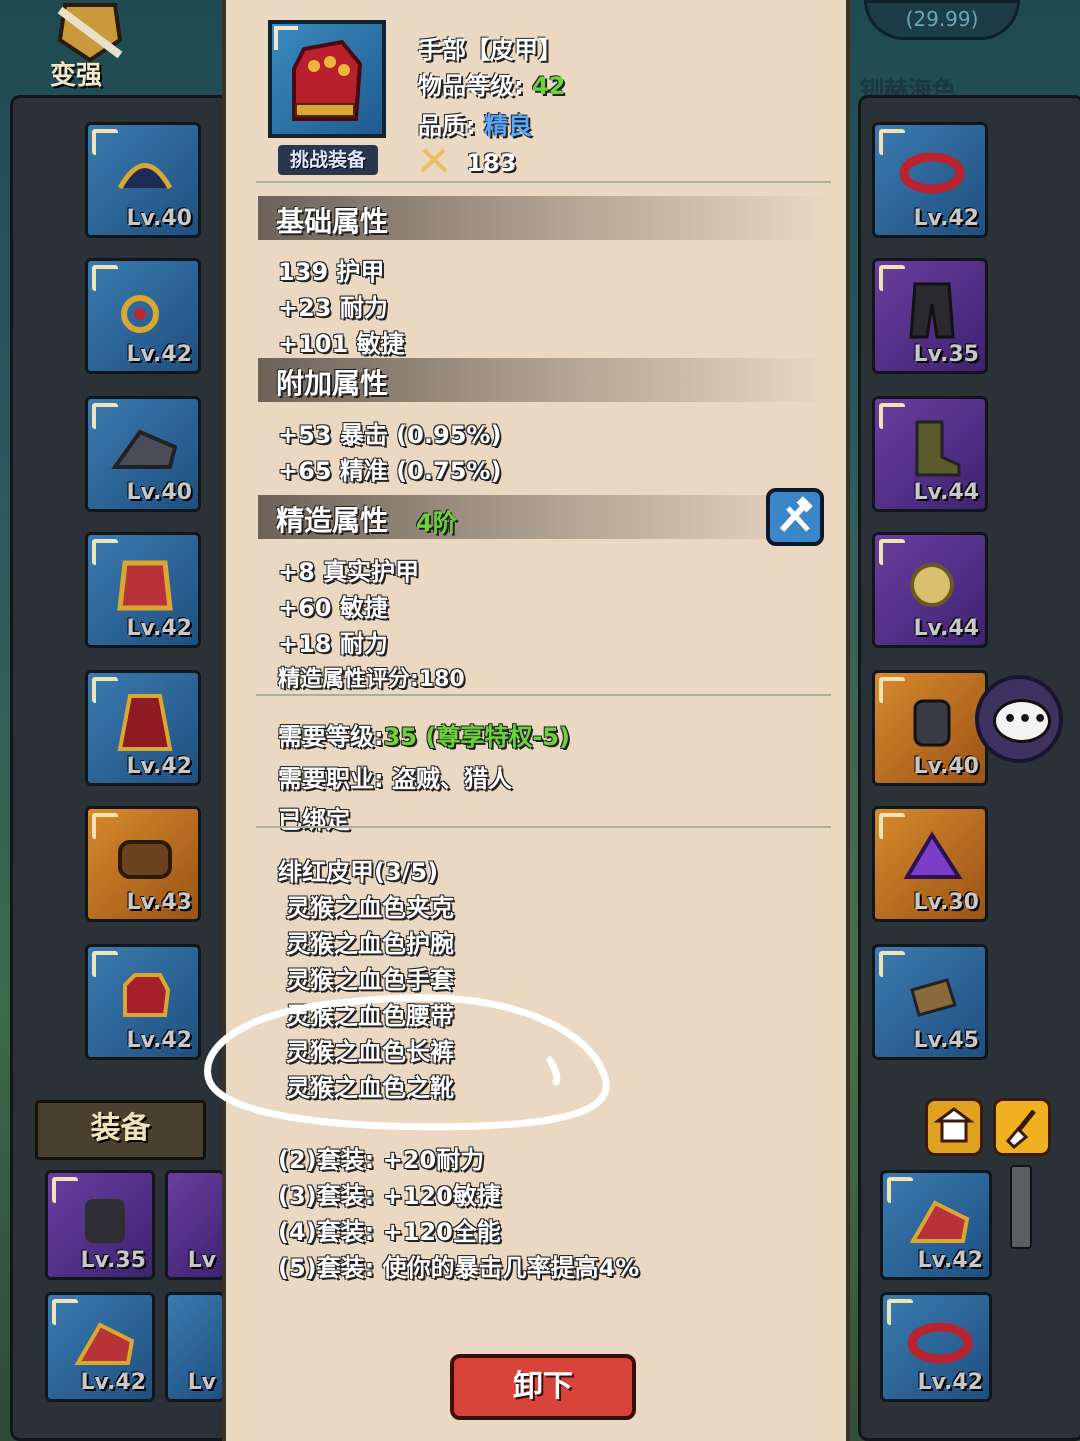 The height and width of the screenshot is (1441, 1080). What do you see at coordinates (389, 1196) in the screenshot?
I see `set-bonus: (3)套装: +120敏捷` at bounding box center [389, 1196].